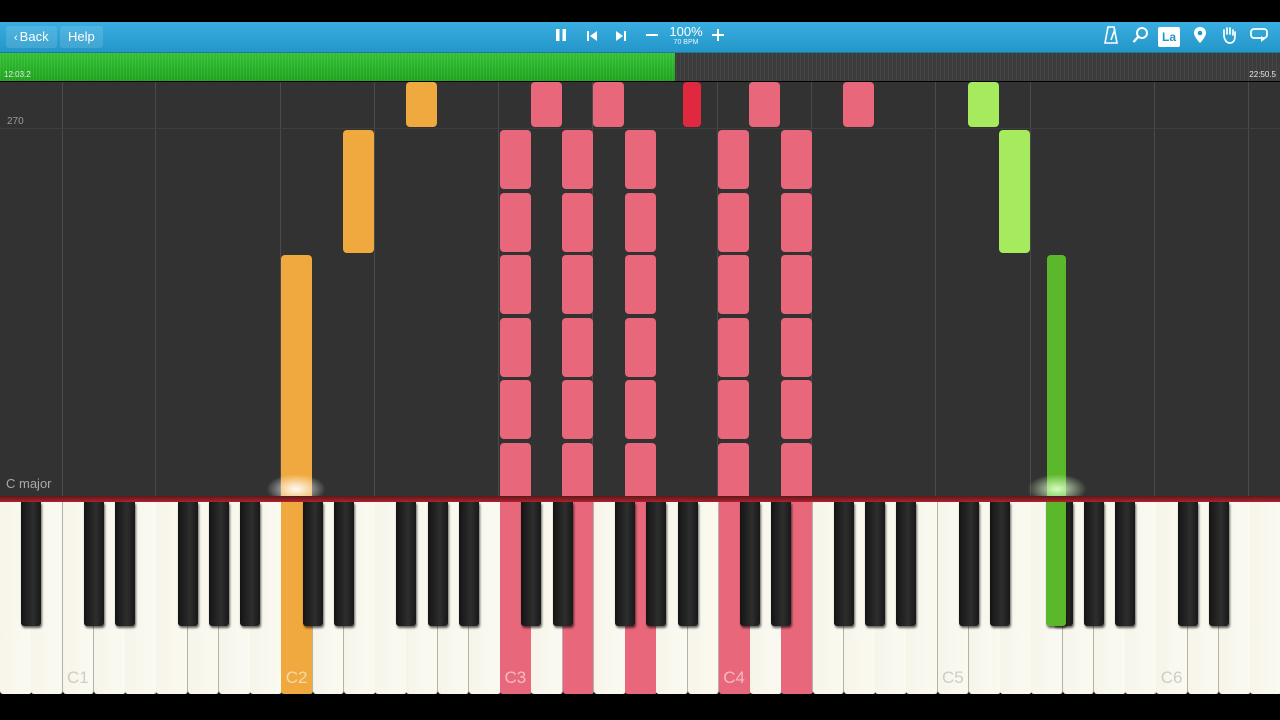 Image resolution: width=1280 pixels, height=720 pixels. I want to click on octave-label: C6, so click(1171, 677).